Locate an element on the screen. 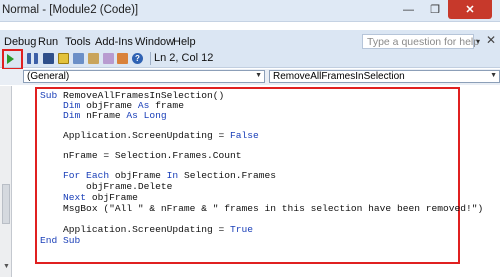  stop-icon is located at coordinates (48, 58).